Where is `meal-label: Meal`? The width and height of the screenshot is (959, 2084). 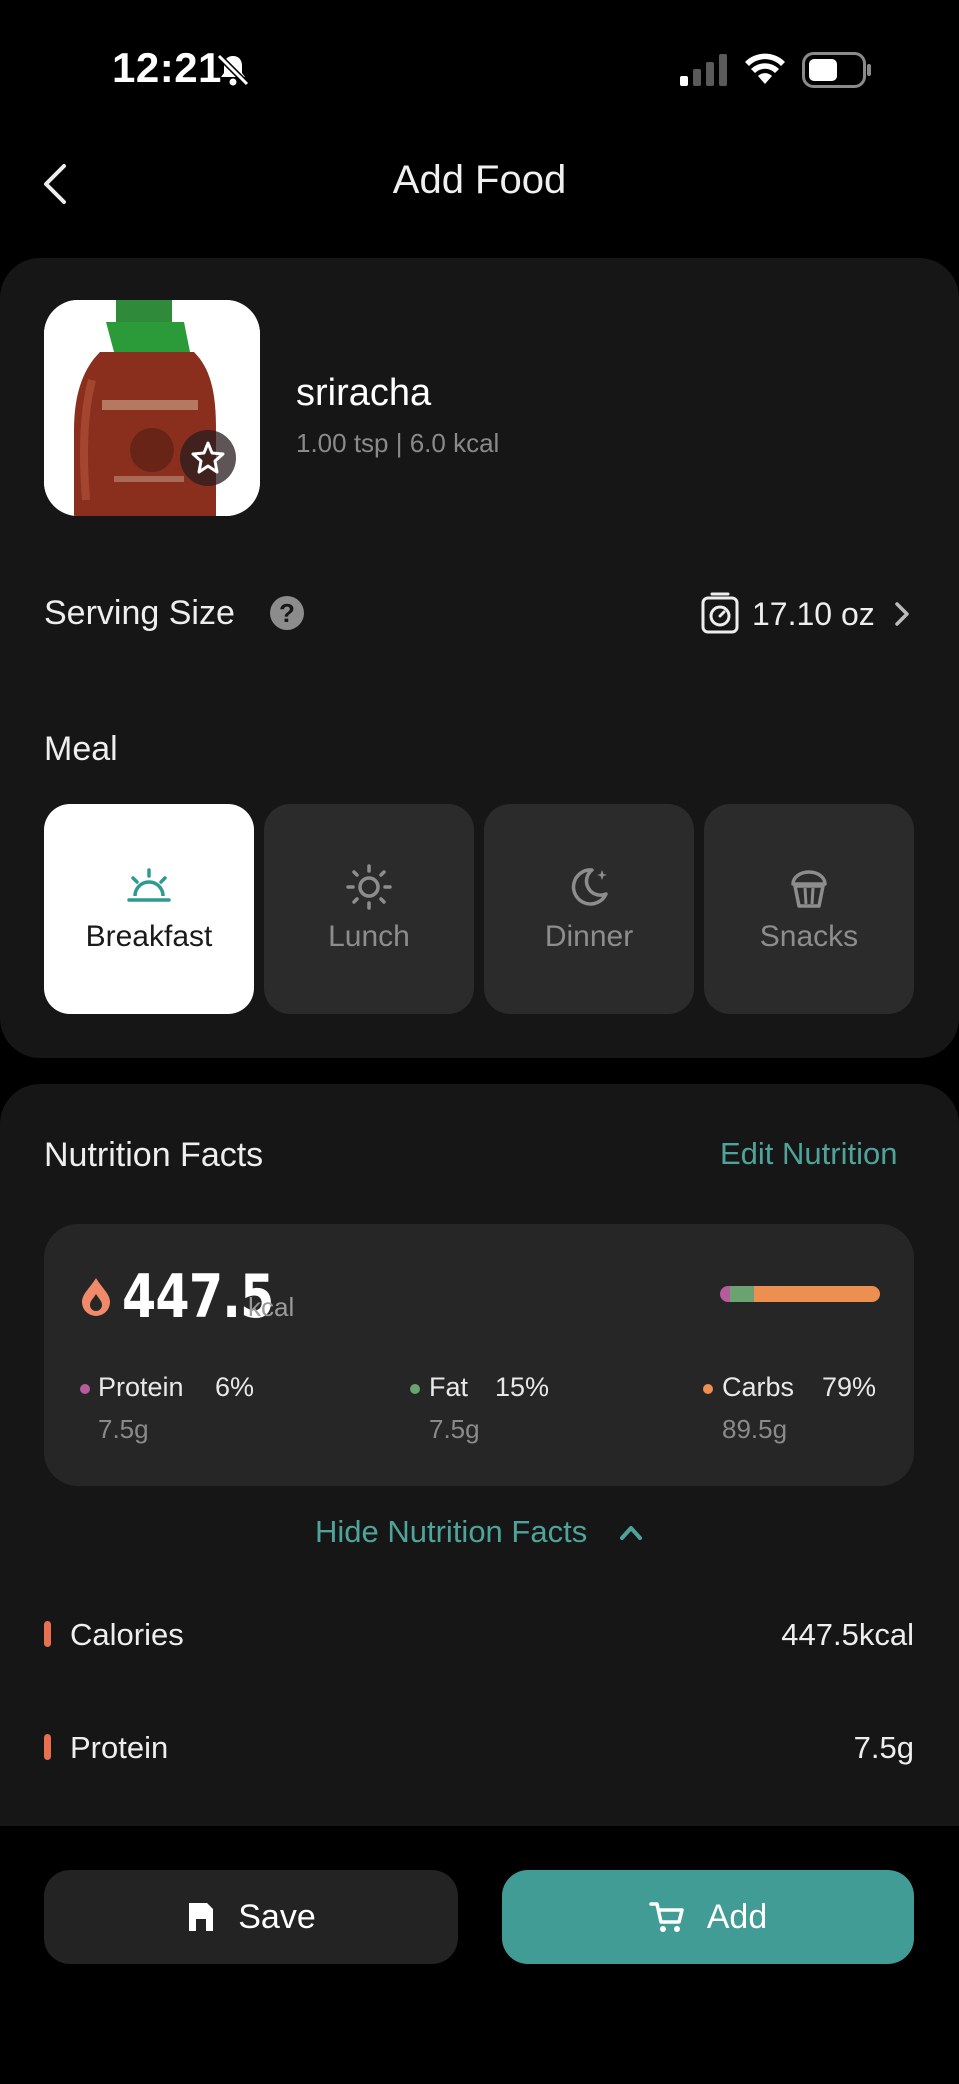
meal-label: Meal is located at coordinates (81, 749).